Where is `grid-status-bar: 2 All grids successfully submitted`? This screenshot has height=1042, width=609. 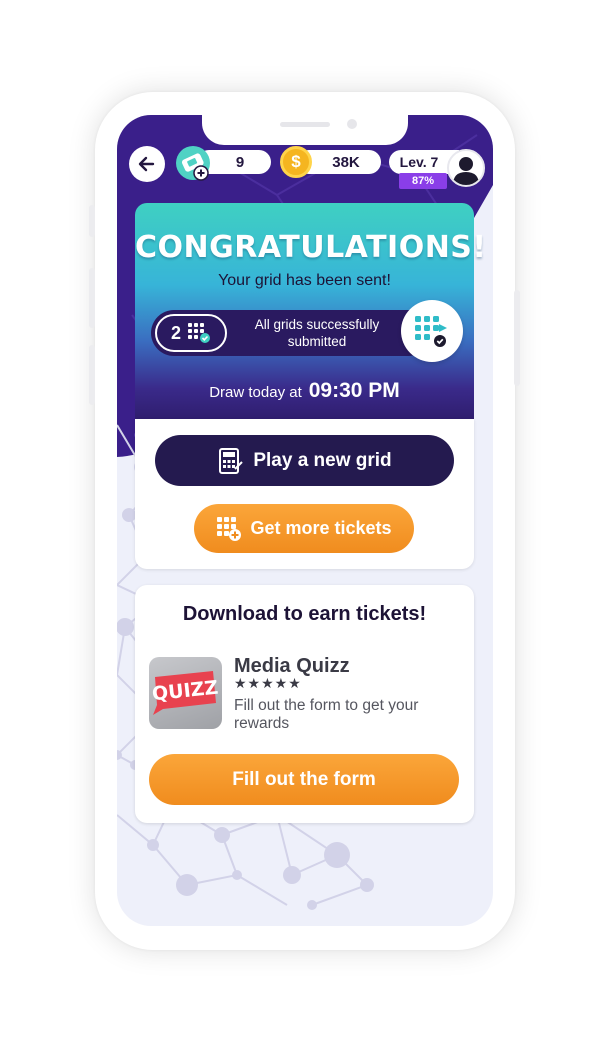
grid-status-bar: 2 All grids successfully submitted is located at coordinates (291, 333).